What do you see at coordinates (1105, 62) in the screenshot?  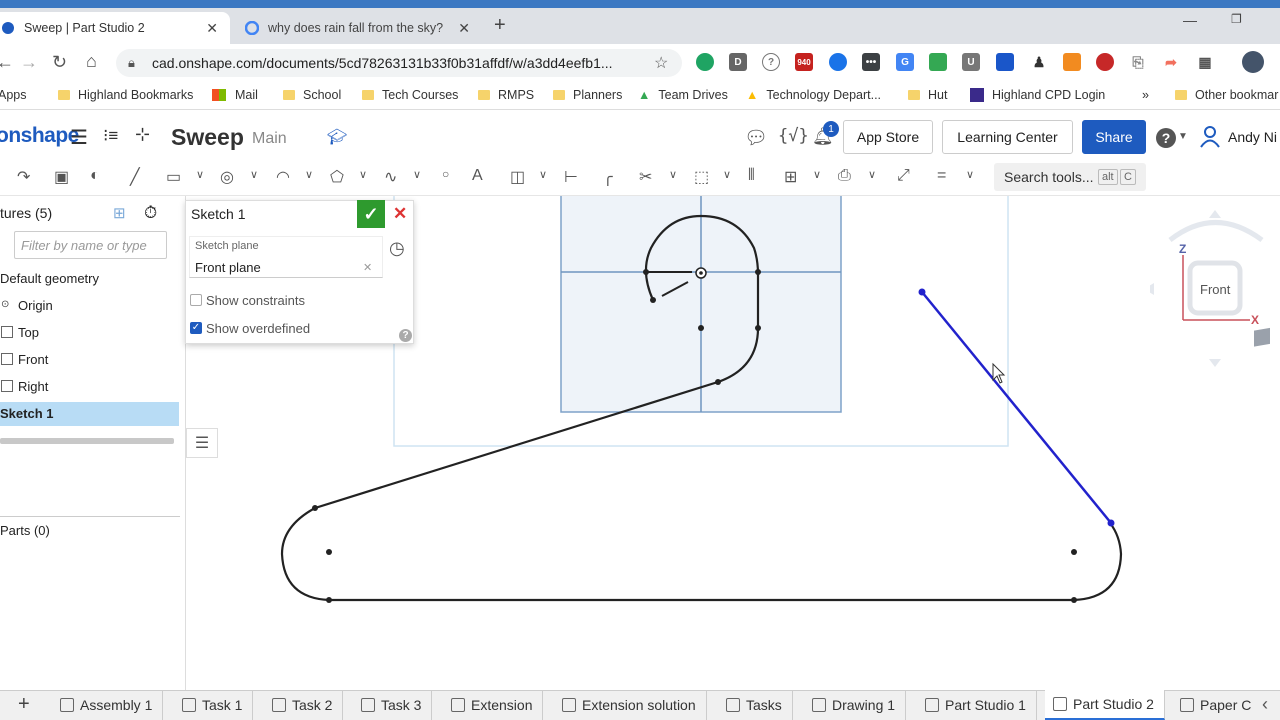 I see `extension-puzzle-red-icon` at bounding box center [1105, 62].